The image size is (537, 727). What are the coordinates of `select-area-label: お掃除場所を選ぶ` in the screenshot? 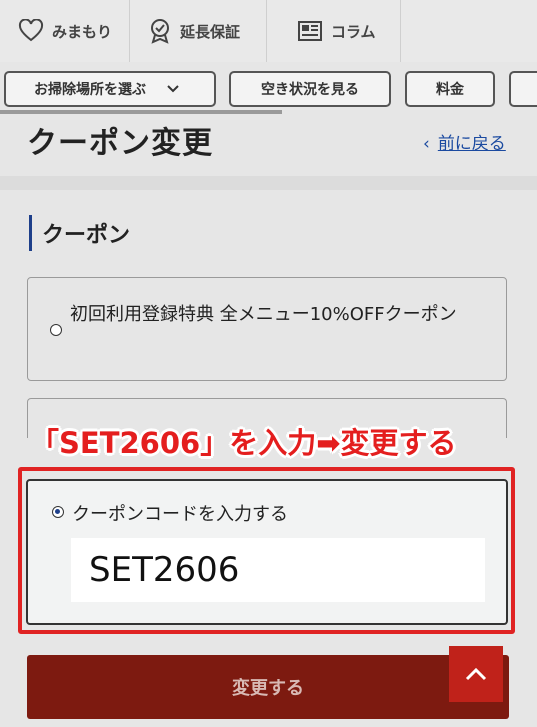 It's located at (90, 90).